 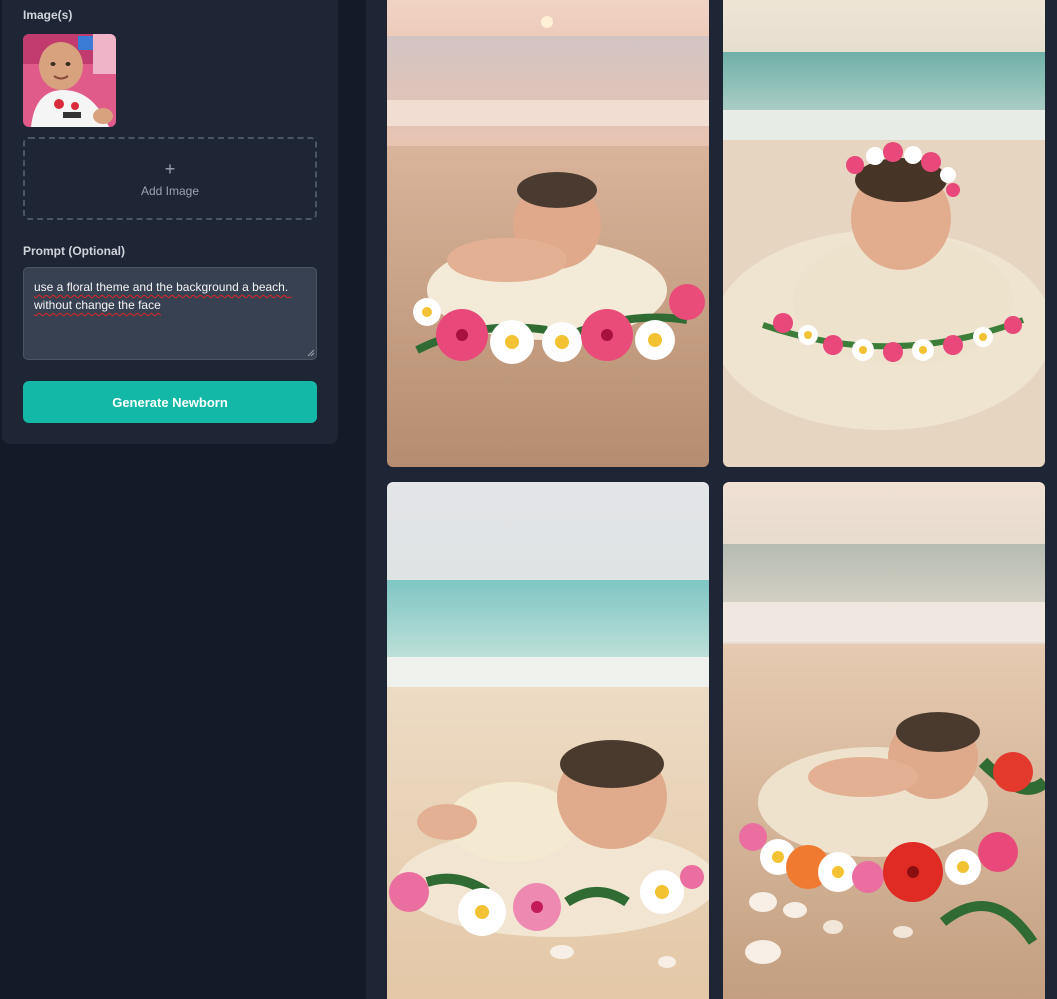 I want to click on prompt-label: Prompt (Optional), so click(x=74, y=251).